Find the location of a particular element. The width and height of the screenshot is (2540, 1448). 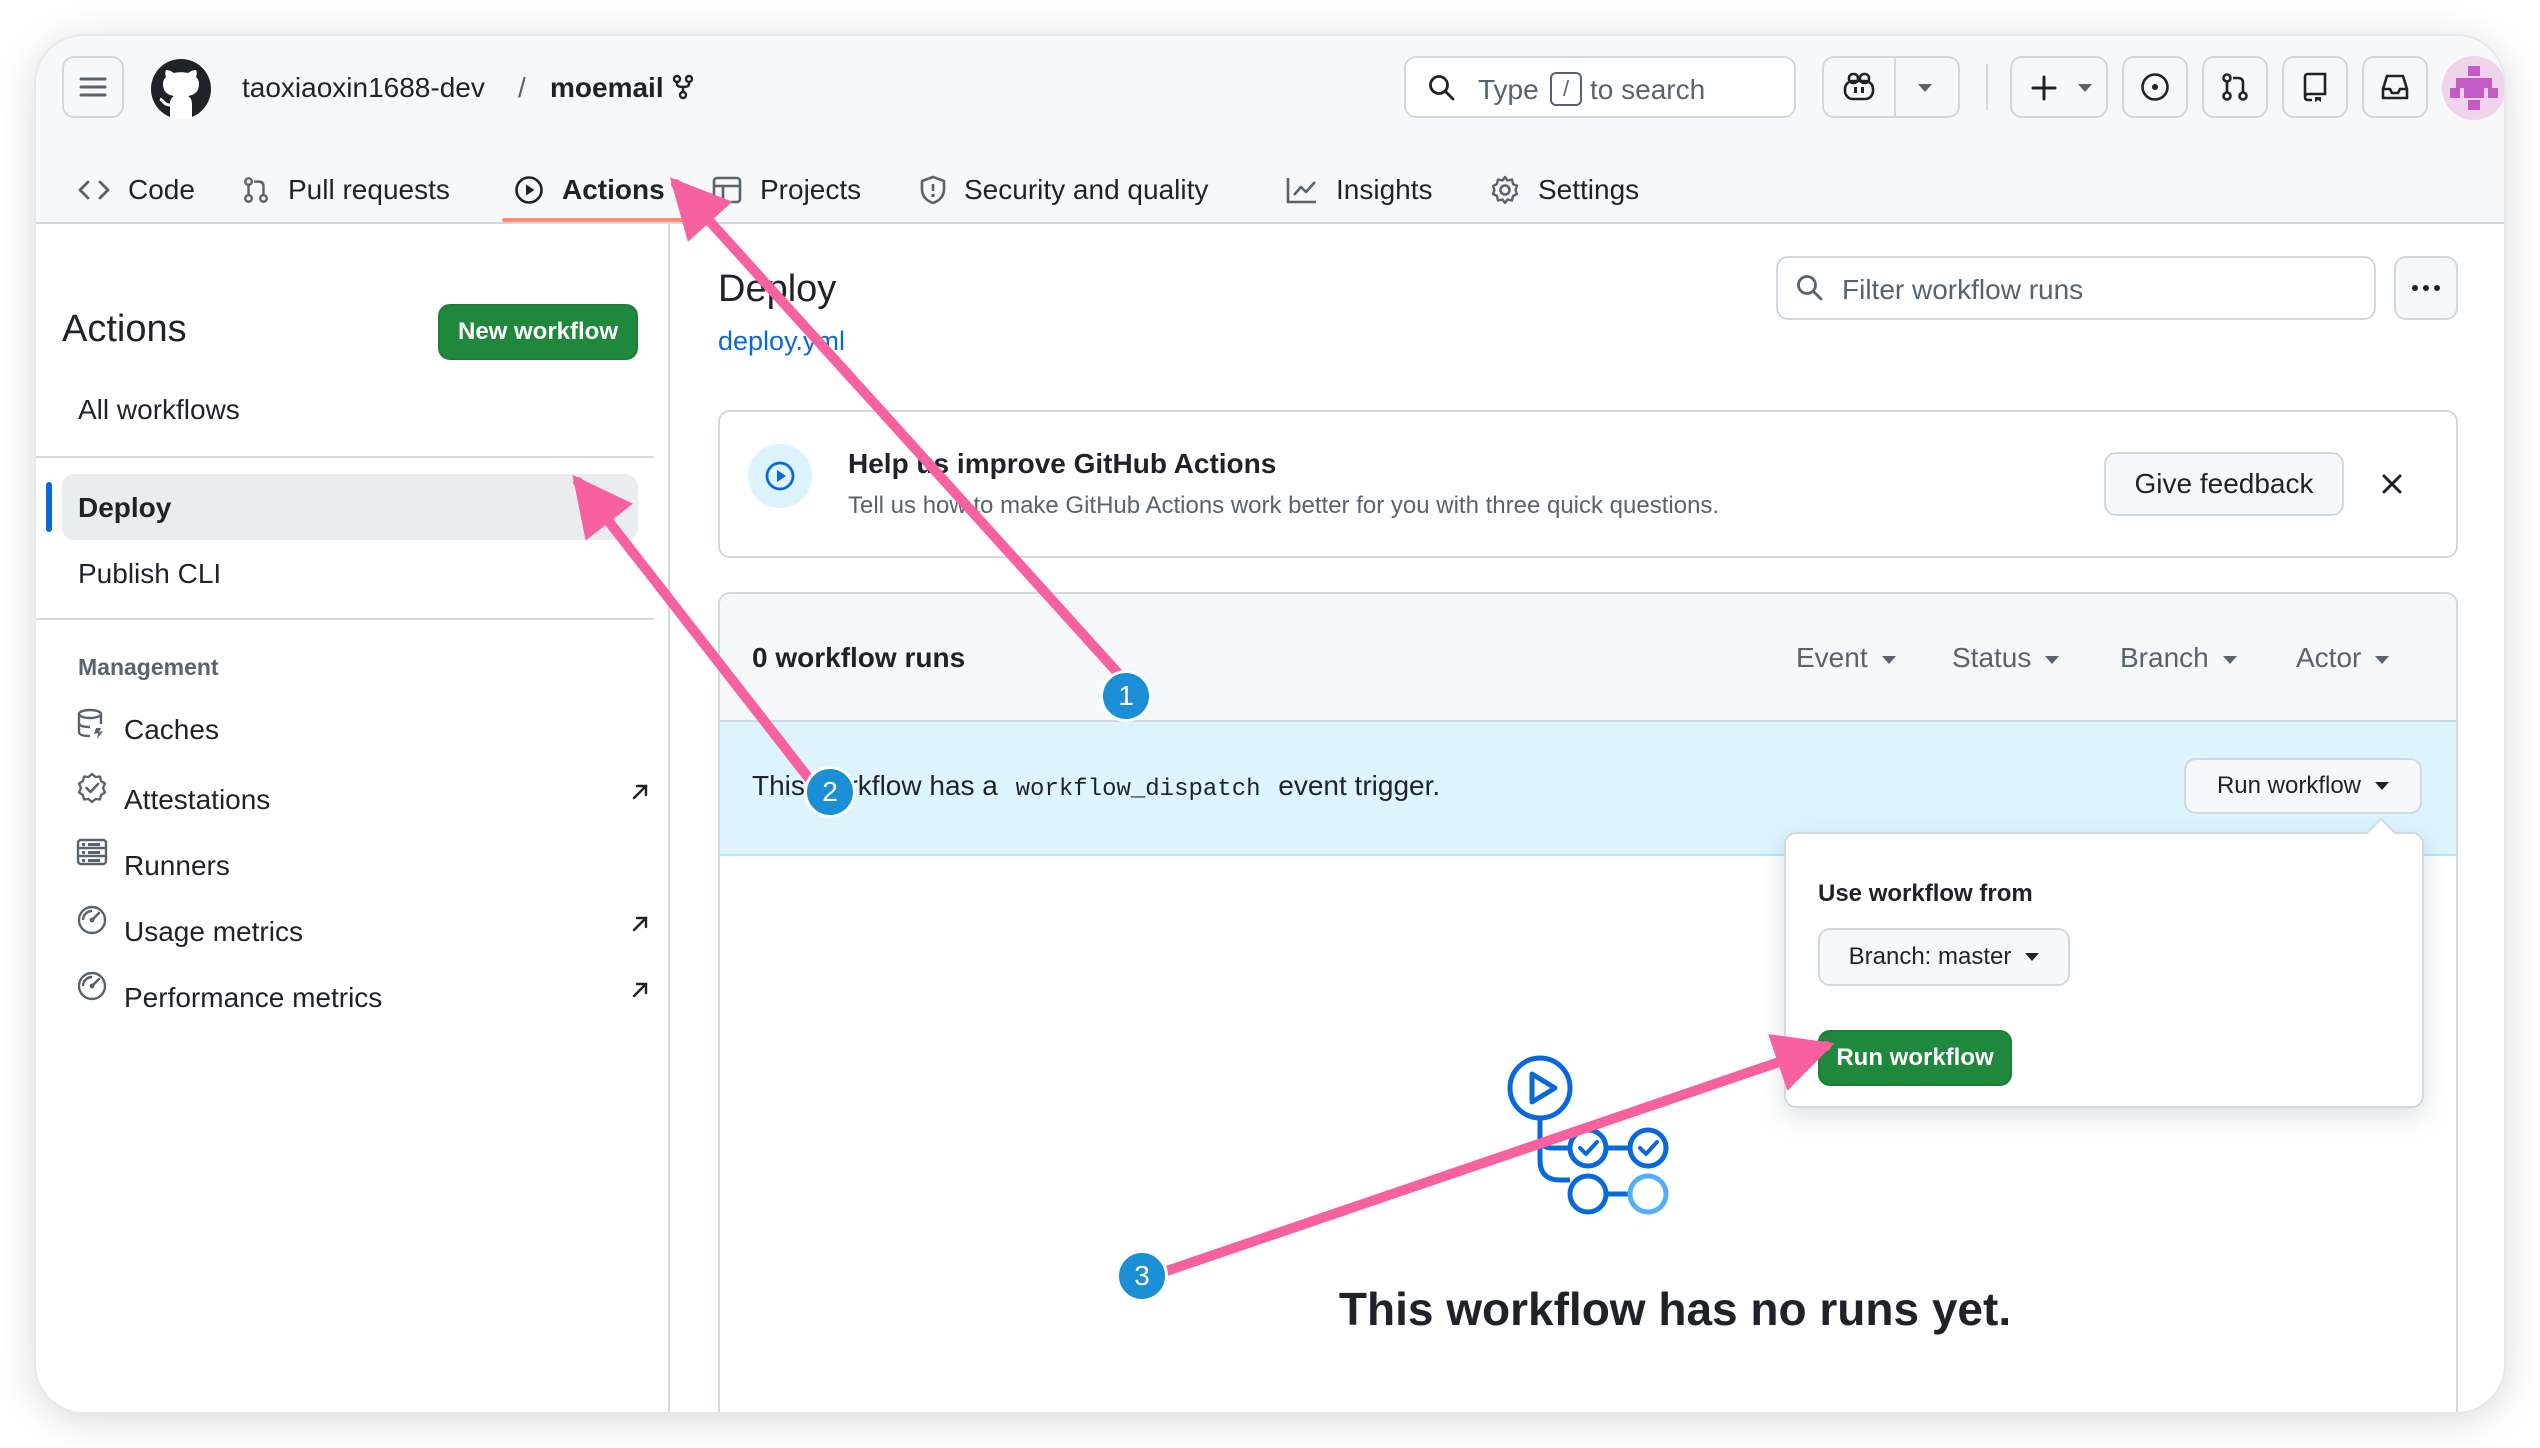

annotation-badge-3: 3 is located at coordinates (1142, 1276).